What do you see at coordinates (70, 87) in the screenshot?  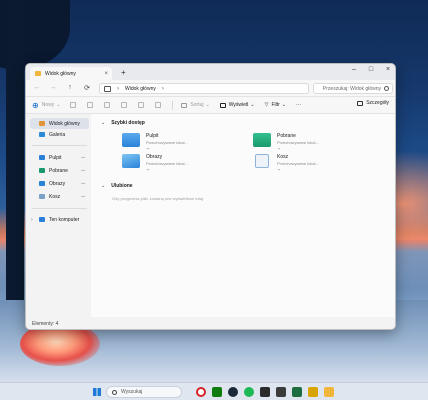 I see `up-button: ↑` at bounding box center [70, 87].